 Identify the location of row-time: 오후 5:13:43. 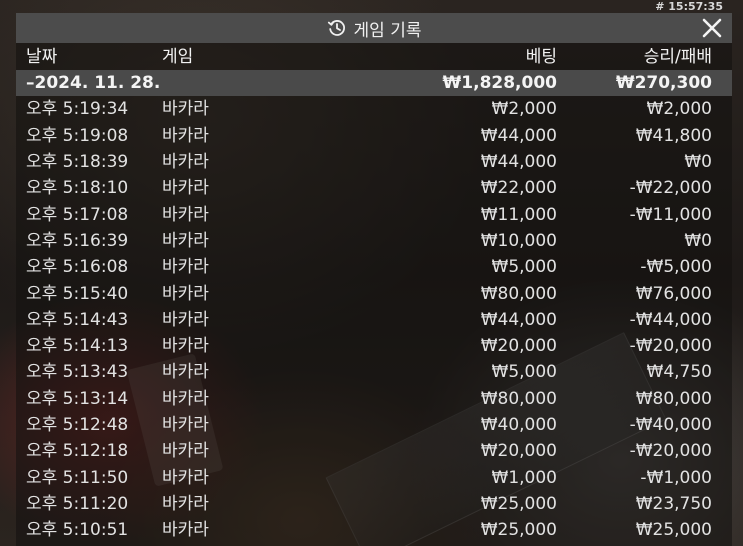
(77, 372).